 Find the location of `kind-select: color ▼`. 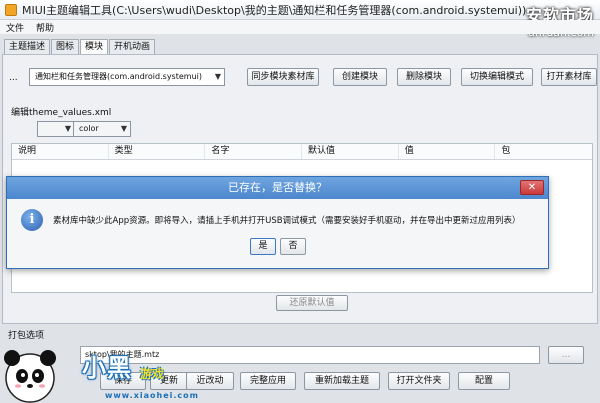

kind-select: color ▼ is located at coordinates (102, 129).